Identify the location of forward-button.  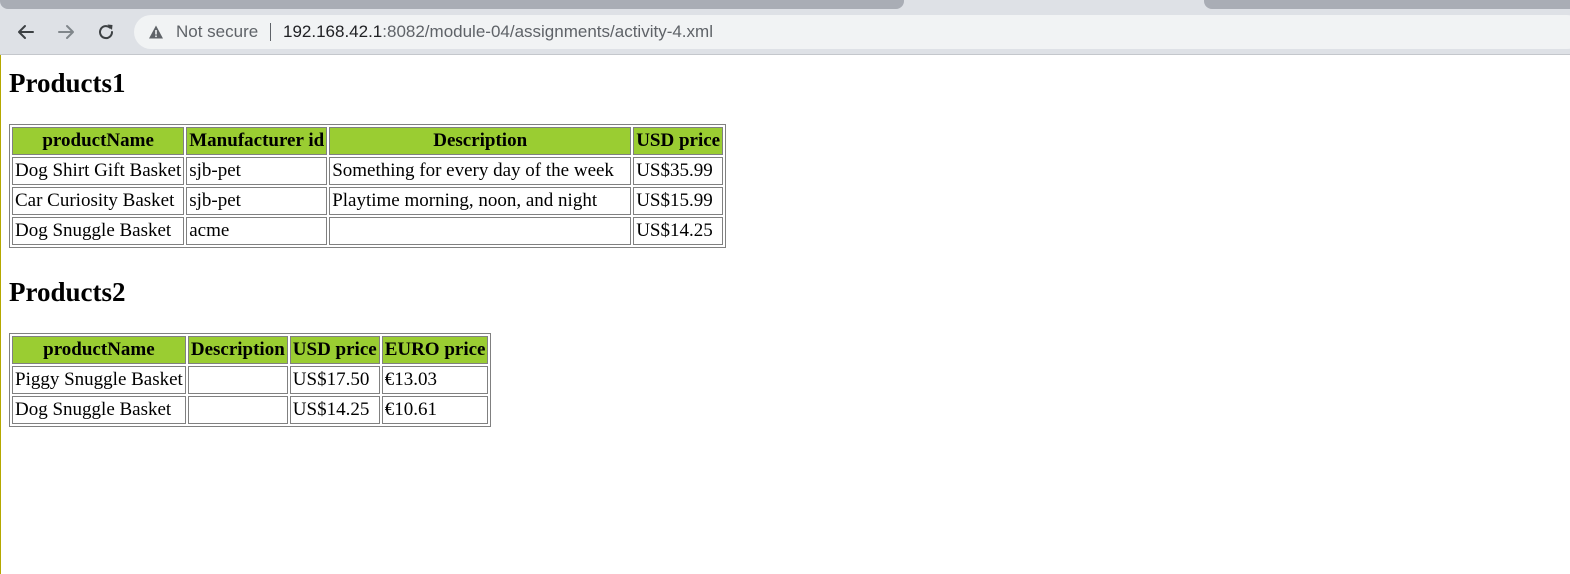
(66, 32).